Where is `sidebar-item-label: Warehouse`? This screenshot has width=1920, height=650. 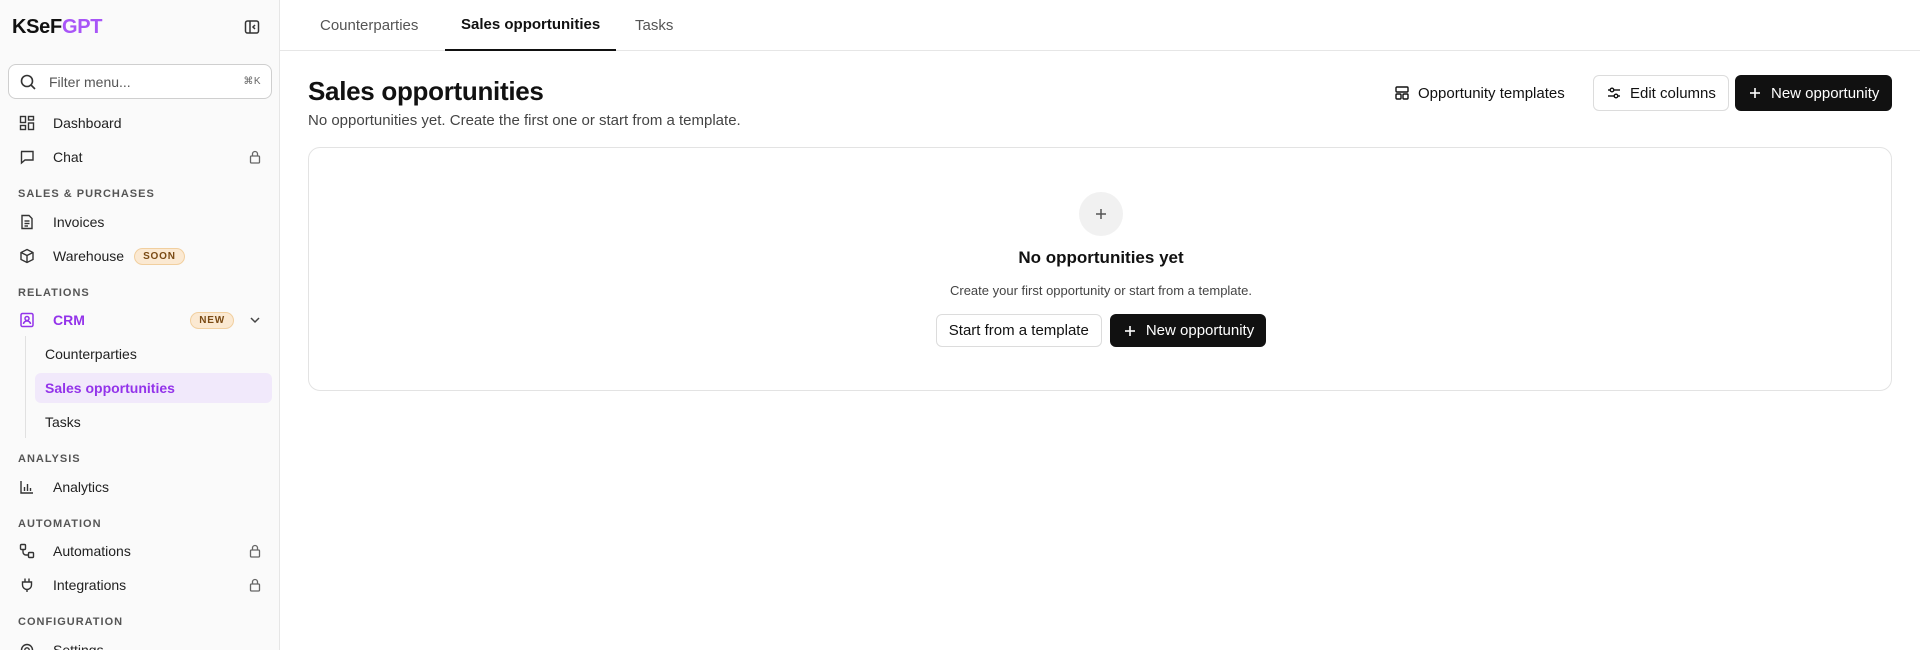
sidebar-item-label: Warehouse is located at coordinates (89, 256).